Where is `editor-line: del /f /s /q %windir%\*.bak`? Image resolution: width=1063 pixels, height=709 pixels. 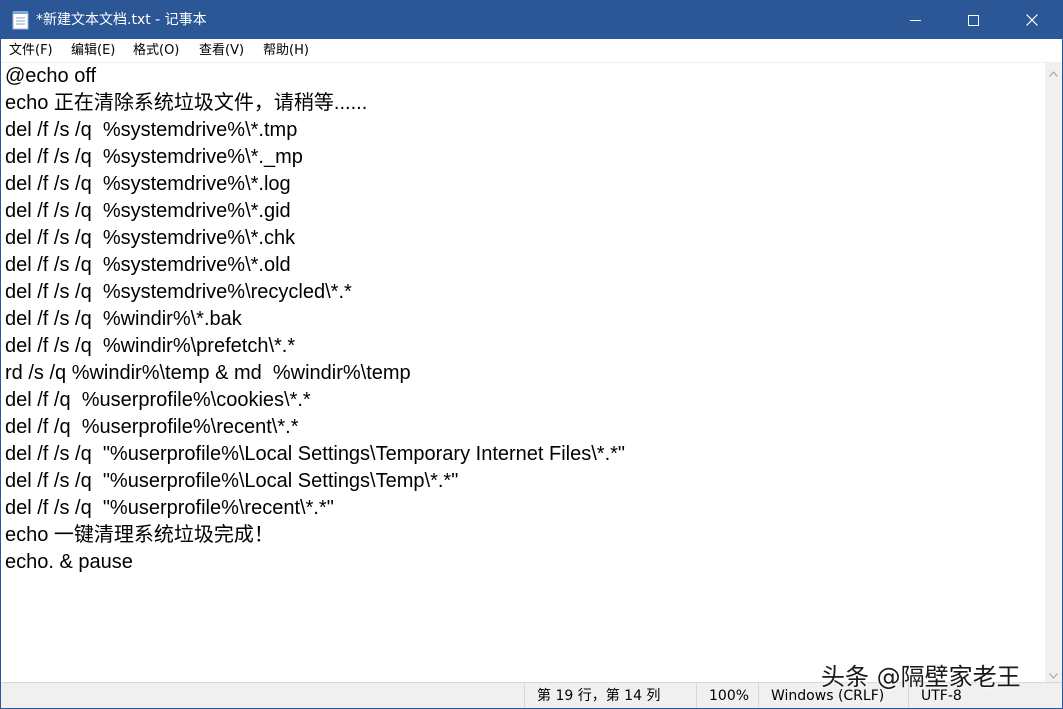
editor-line: del /f /s /q %windir%\*.bak is located at coordinates (123, 319).